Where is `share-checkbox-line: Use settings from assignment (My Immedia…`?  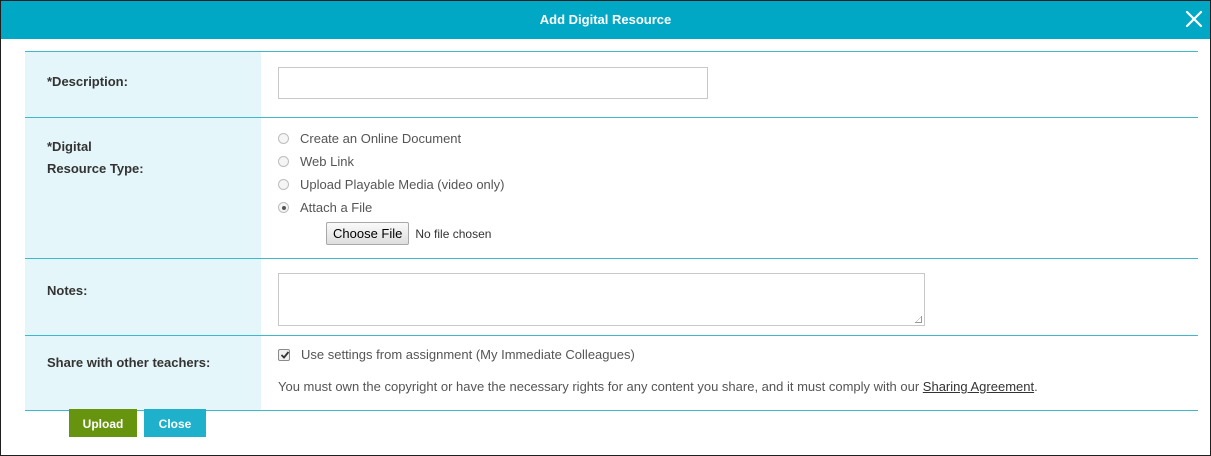 share-checkbox-line: Use settings from assignment (My Immedia… is located at coordinates (738, 354).